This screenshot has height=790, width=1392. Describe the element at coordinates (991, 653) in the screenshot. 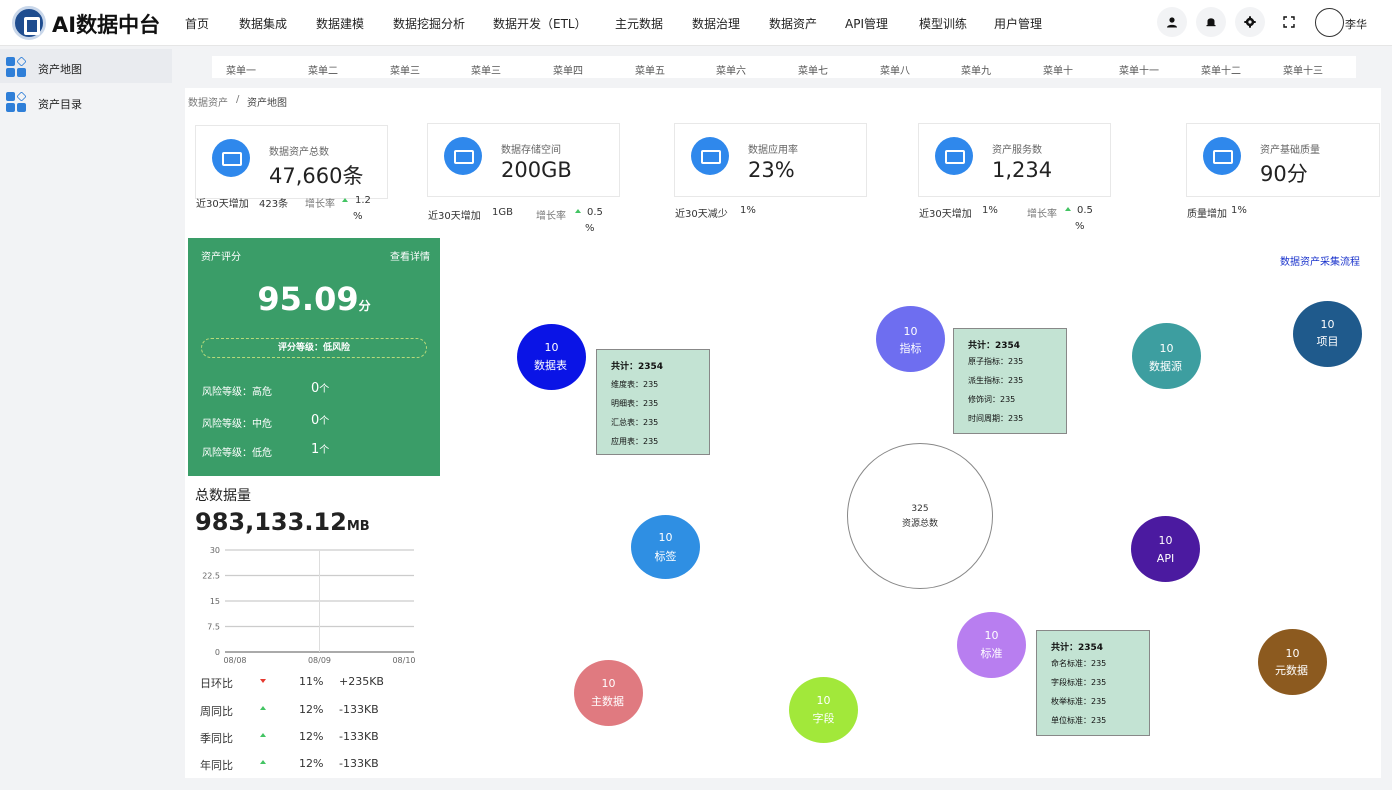

I see `bubble-label: 标准` at that location.